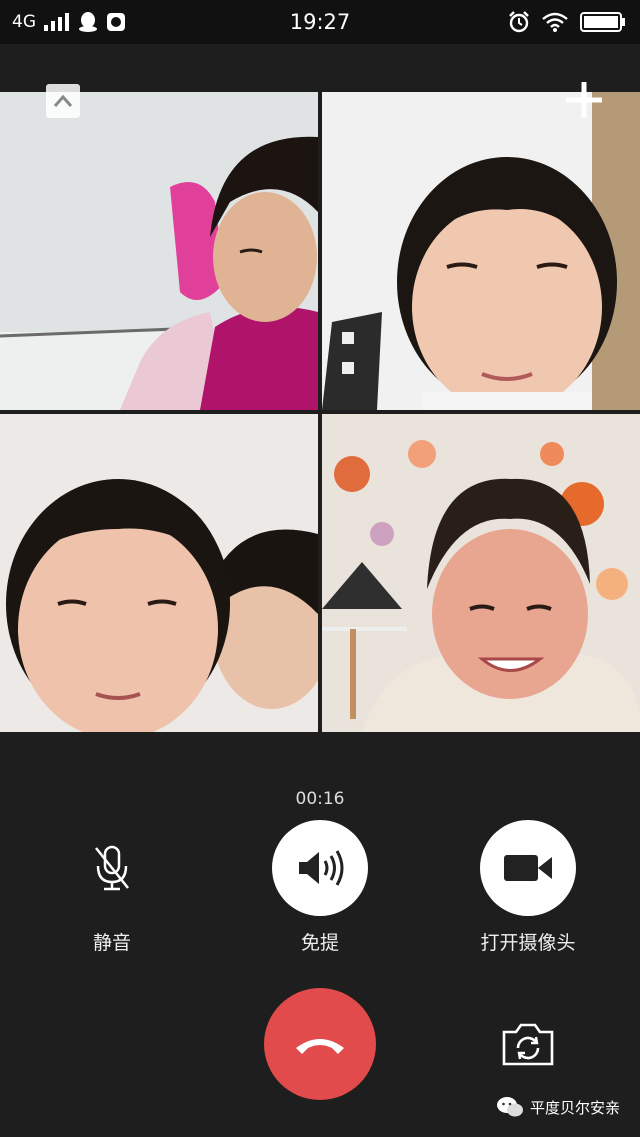 Image resolution: width=640 pixels, height=1137 pixels. I want to click on collapse-button, so click(63, 101).